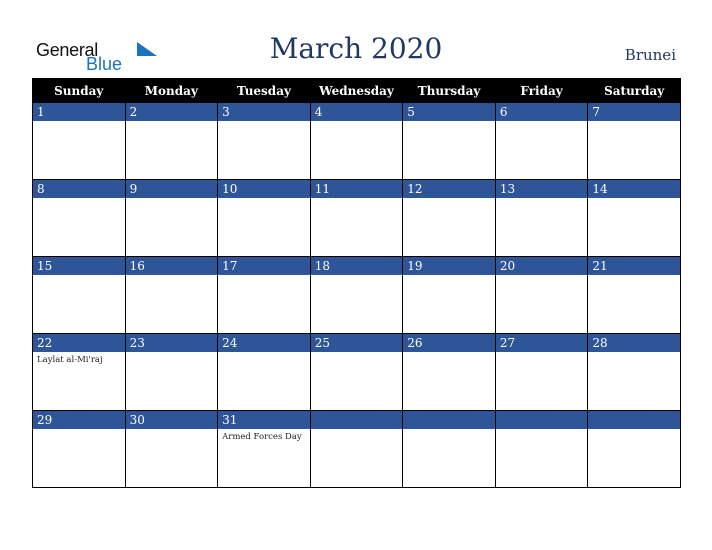 Image resolution: width=712 pixels, height=550 pixels. Describe the element at coordinates (79, 266) in the screenshot. I see `day-number: 15` at that location.